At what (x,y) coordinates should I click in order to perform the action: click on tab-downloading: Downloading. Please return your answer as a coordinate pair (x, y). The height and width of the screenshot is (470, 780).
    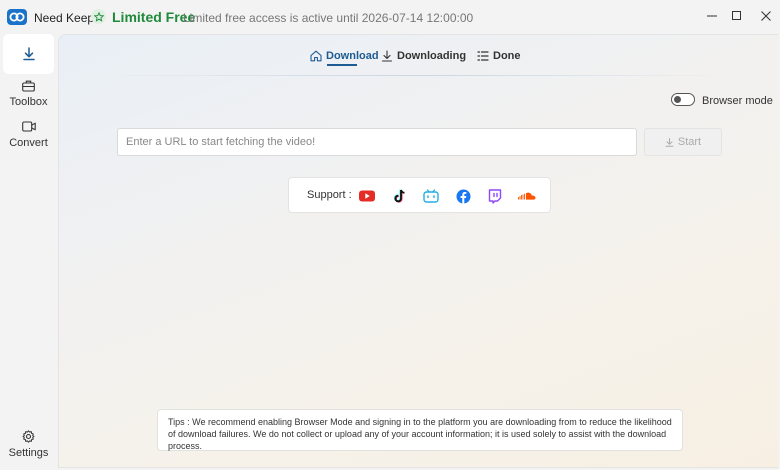
    Looking at the image, I should click on (423, 56).